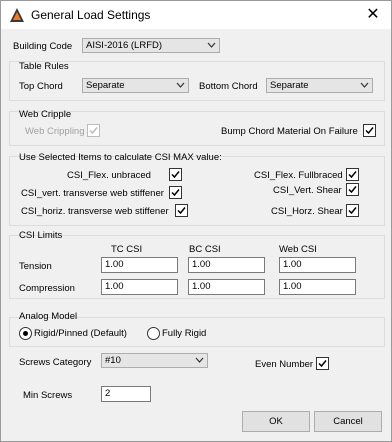 The image size is (392, 442). I want to click on building-code-select: AISI-2016 (LRFD), so click(151, 45).